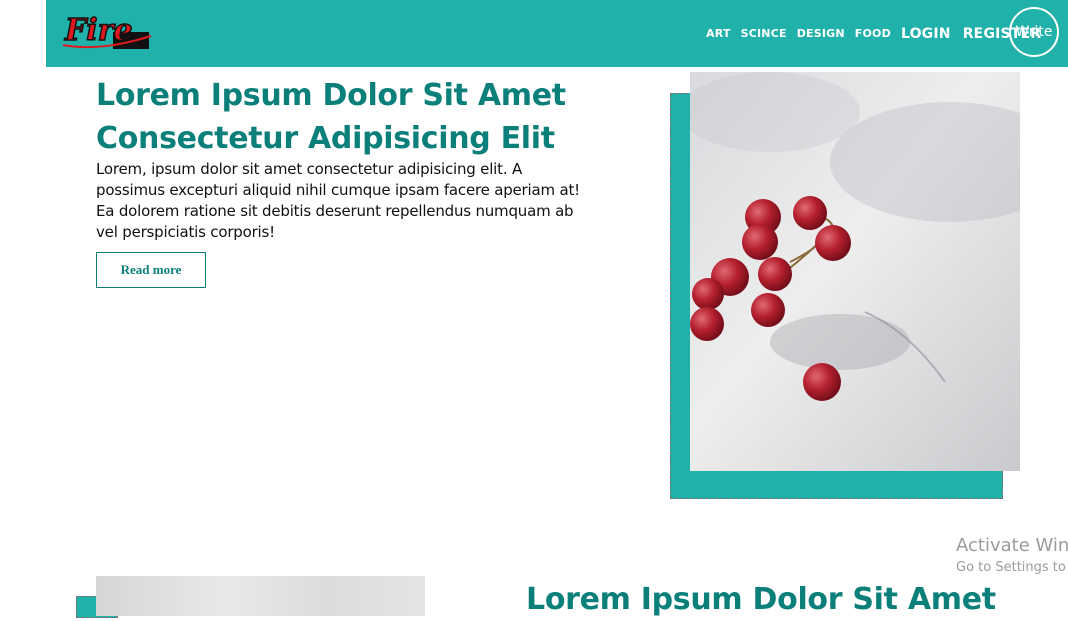  I want to click on nav-link-art: ART, so click(718, 33).